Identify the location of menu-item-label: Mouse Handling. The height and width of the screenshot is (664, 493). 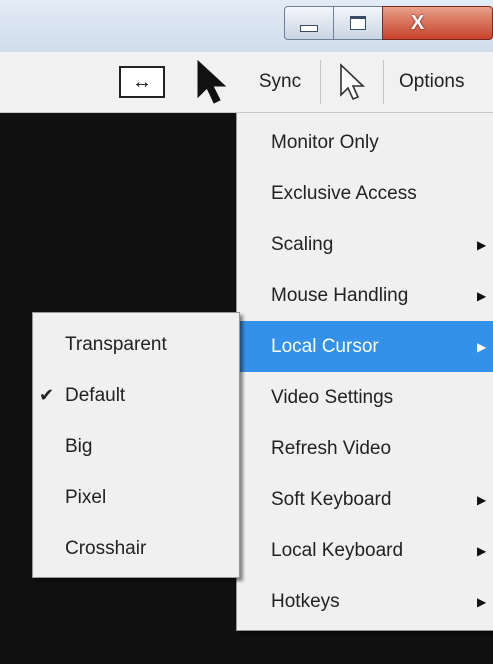
(340, 295).